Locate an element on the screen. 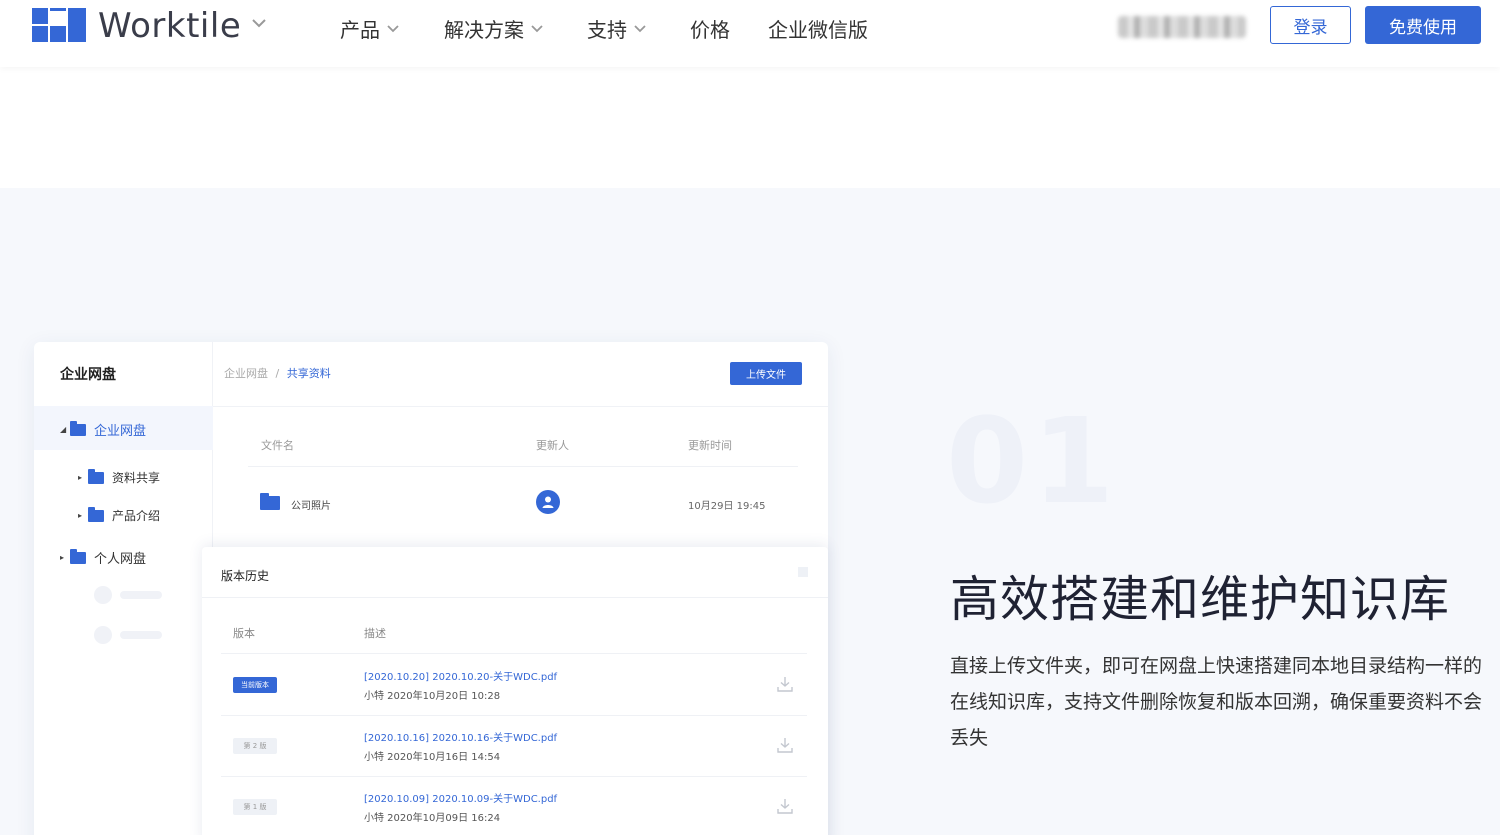  tree-item-personal-drive: ▸ 个人网盘 is located at coordinates (103, 557).